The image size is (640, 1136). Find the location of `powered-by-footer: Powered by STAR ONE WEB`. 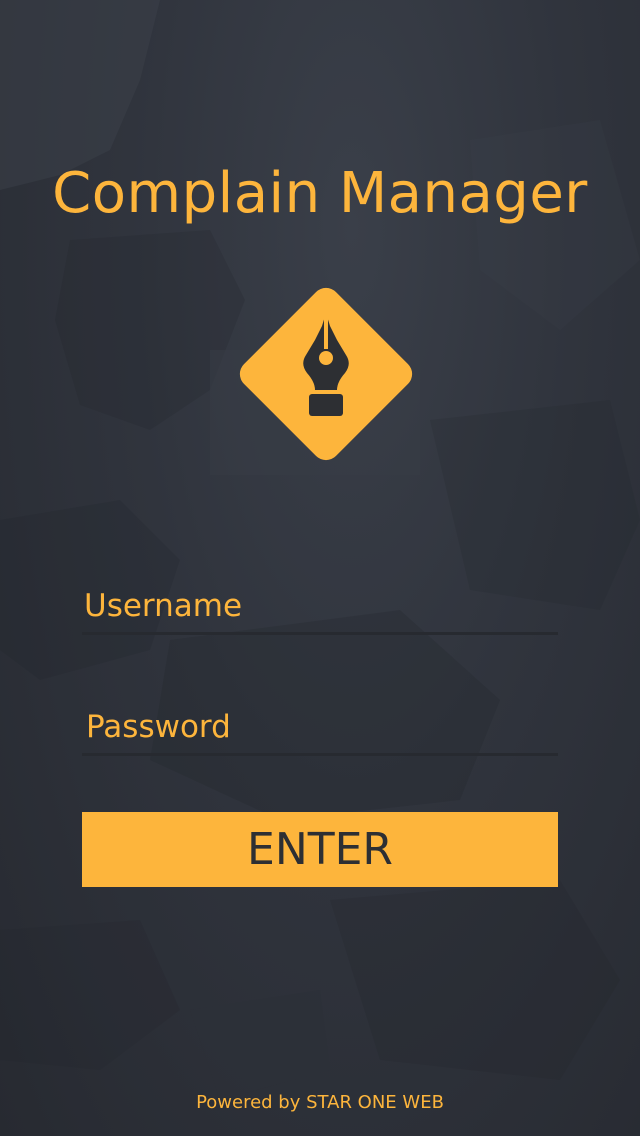

powered-by-footer: Powered by STAR ONE WEB is located at coordinates (320, 1102).